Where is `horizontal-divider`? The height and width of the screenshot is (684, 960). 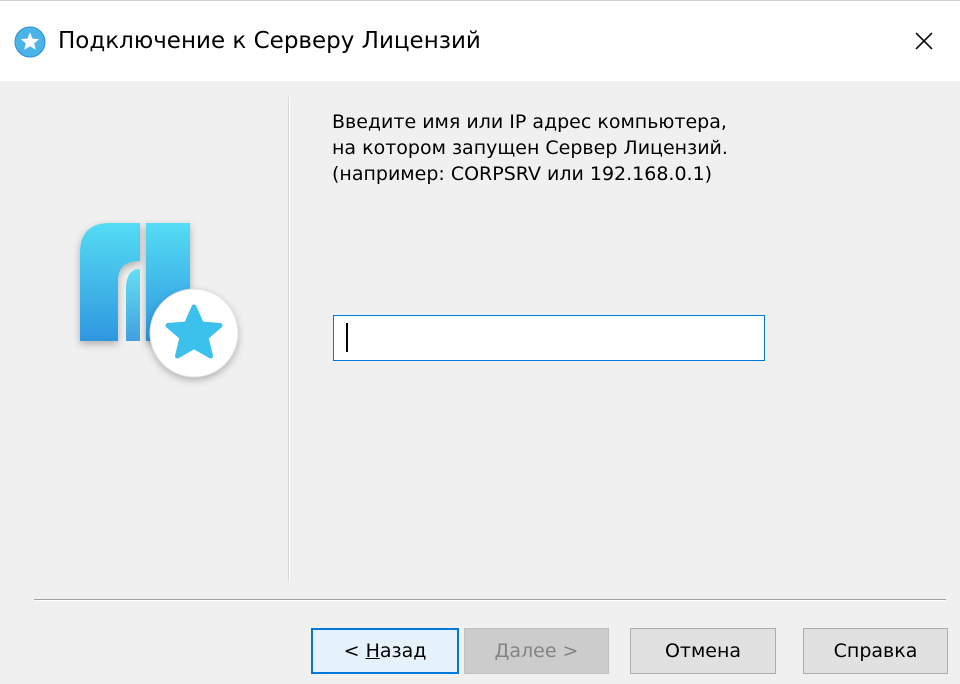
horizontal-divider is located at coordinates (490, 600).